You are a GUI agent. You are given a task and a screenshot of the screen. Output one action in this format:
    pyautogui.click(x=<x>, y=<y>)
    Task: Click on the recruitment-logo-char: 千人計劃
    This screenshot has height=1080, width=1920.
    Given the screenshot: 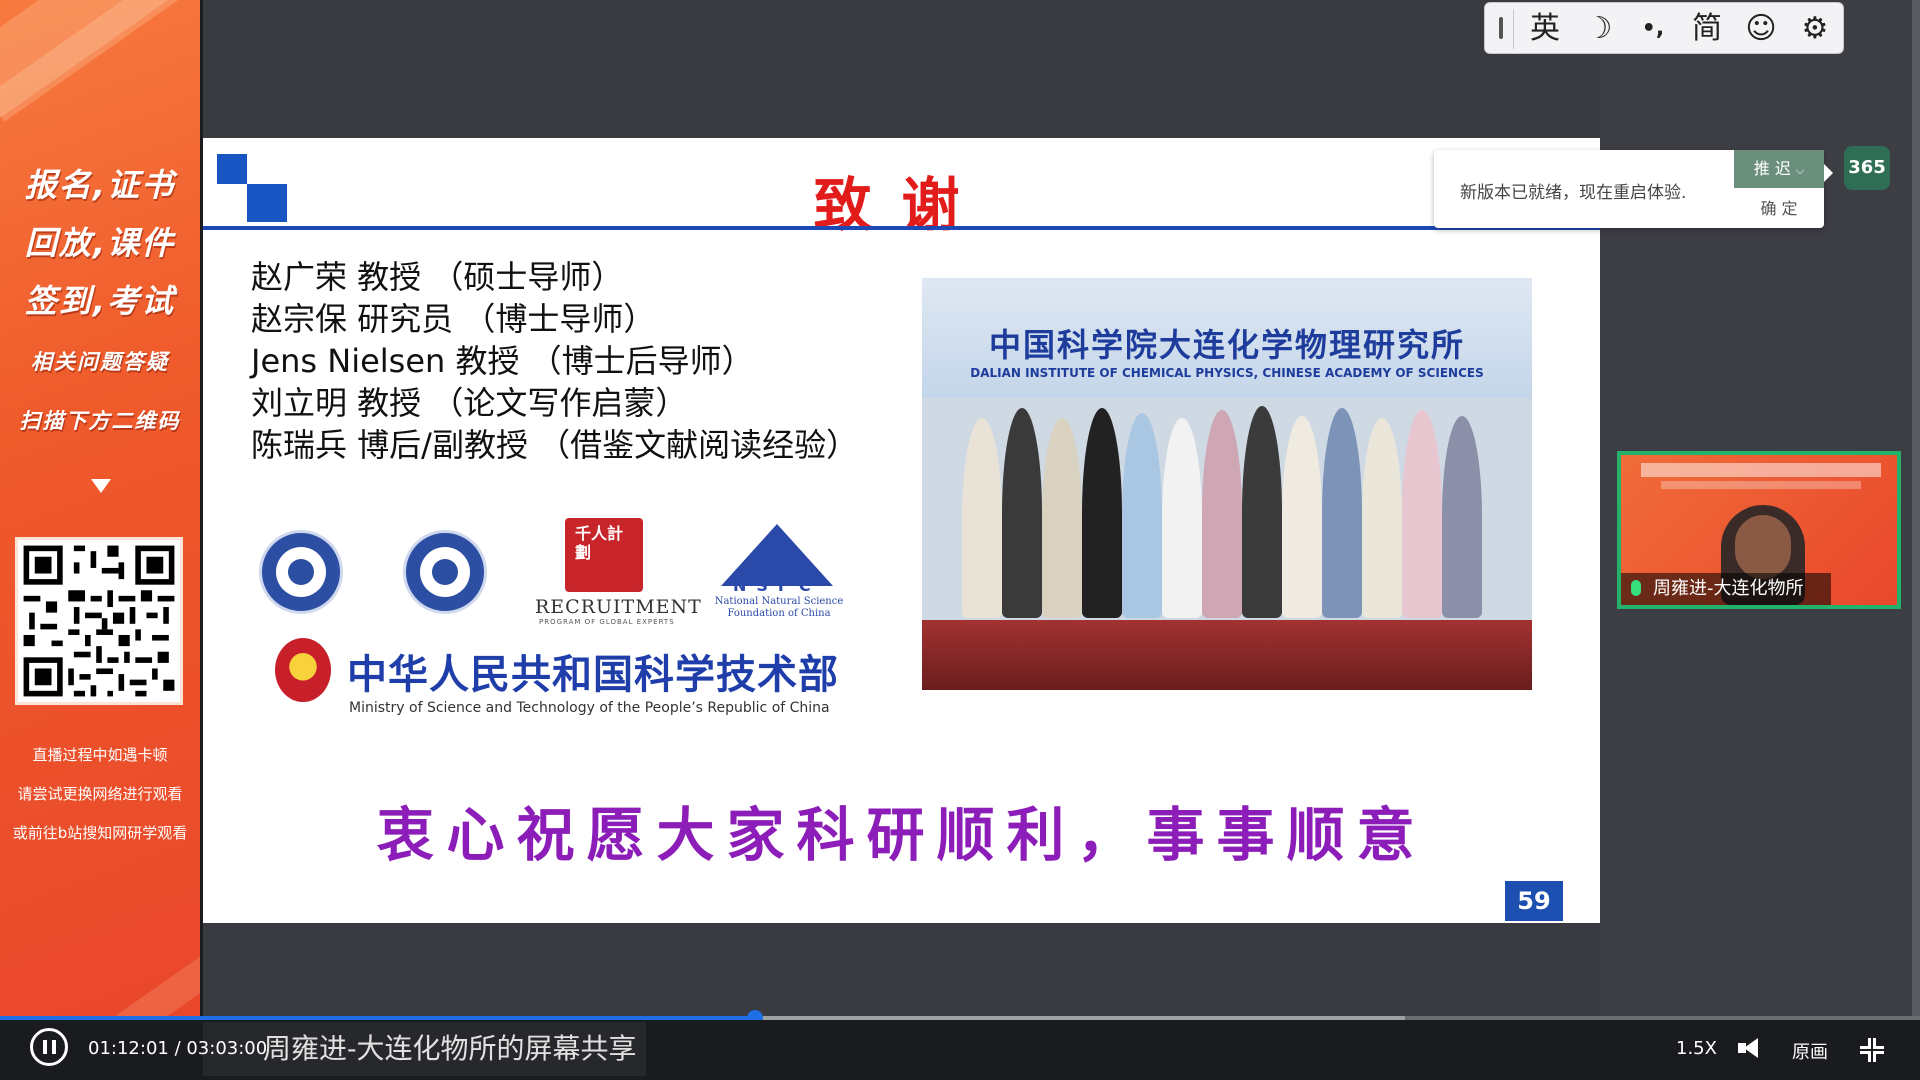 What is the action you would take?
    pyautogui.click(x=599, y=543)
    